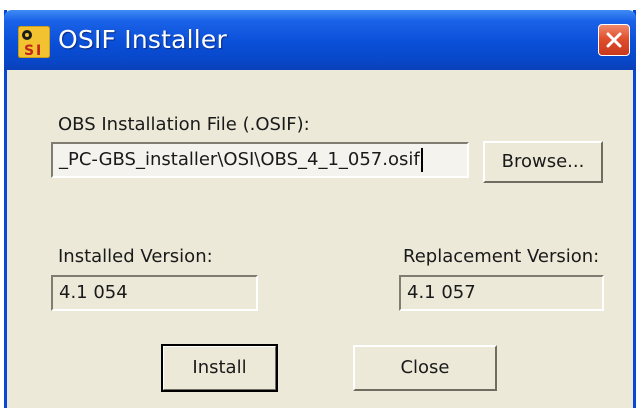  I want to click on installed-version-label: Installed Version:, so click(135, 256).